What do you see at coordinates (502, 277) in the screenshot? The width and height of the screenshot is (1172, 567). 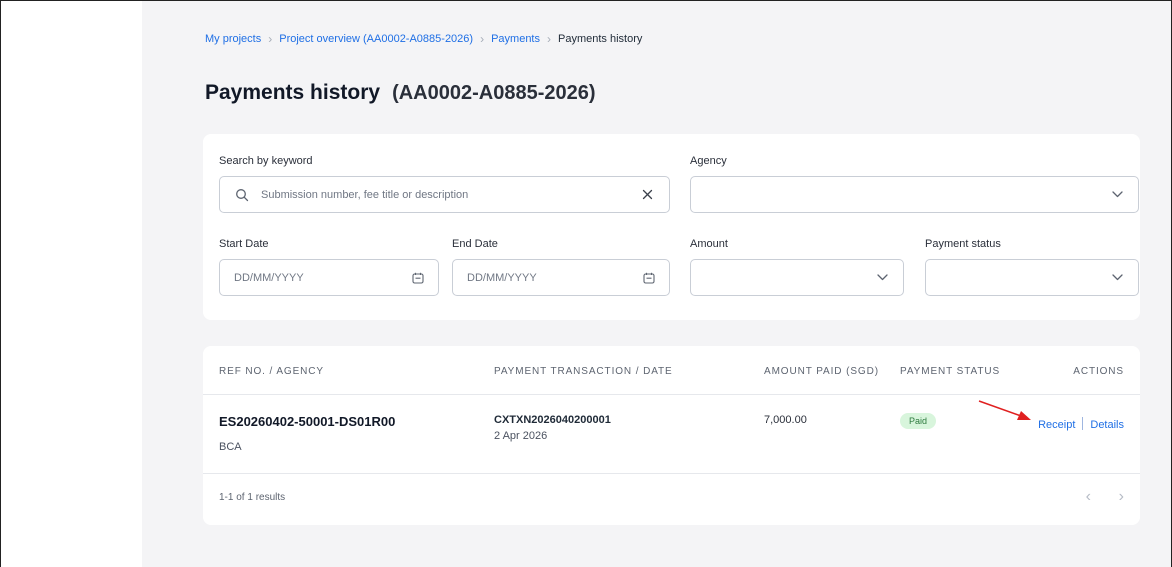 I see `end-date-placeholder: DD/MM/YYYY` at bounding box center [502, 277].